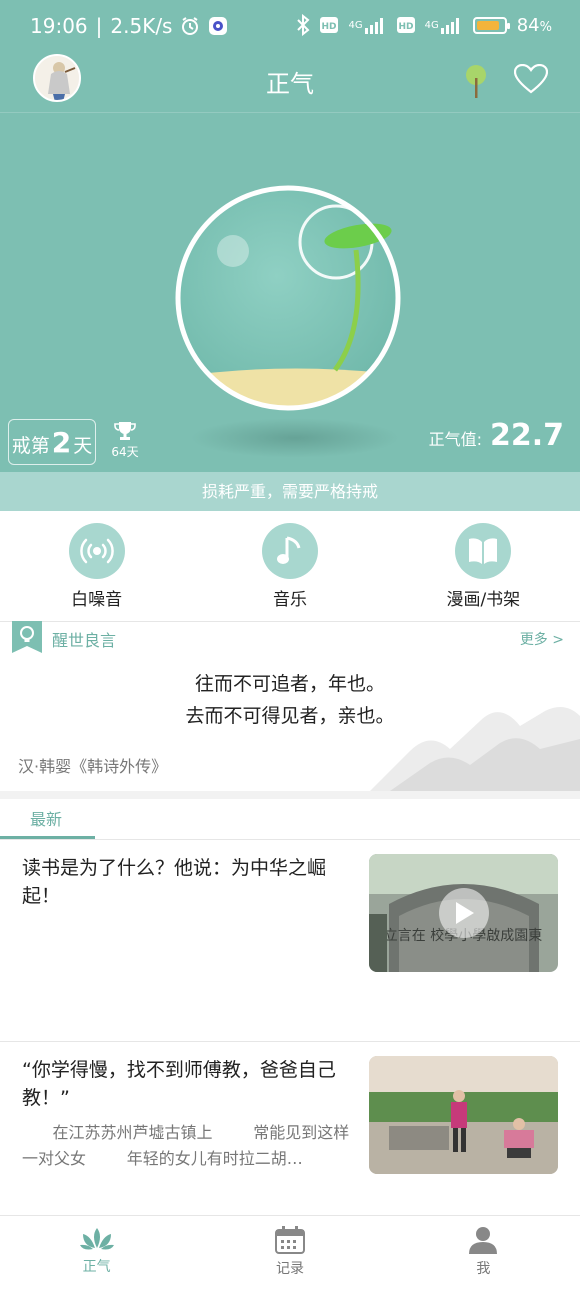  I want to click on music-label: 音乐, so click(289, 600).